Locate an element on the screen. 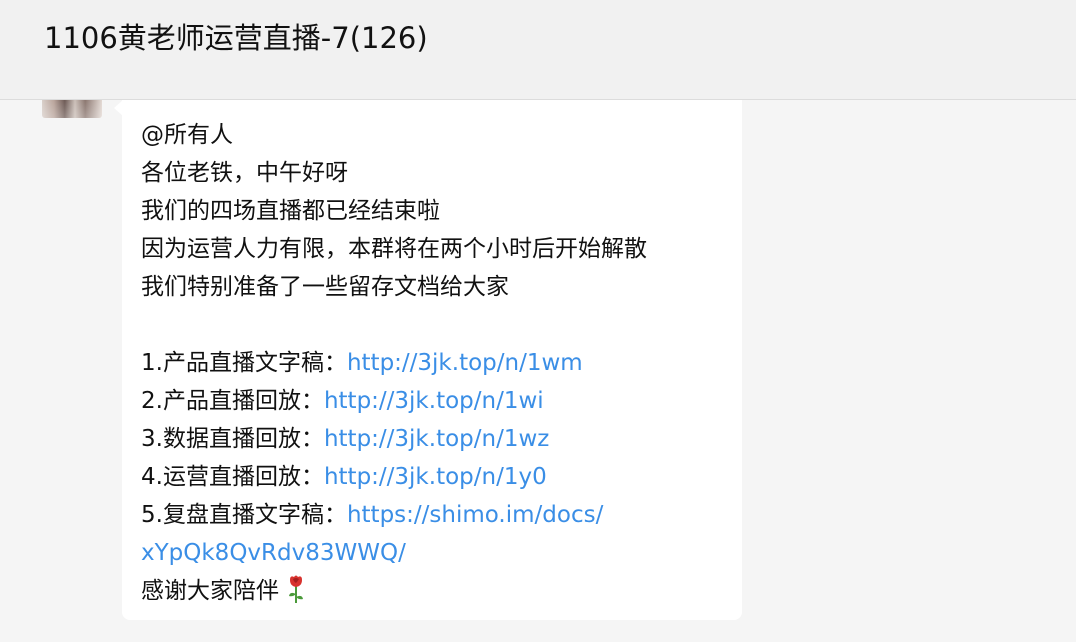  greeting-line: 各位老铁，中午好呀 is located at coordinates (244, 173).